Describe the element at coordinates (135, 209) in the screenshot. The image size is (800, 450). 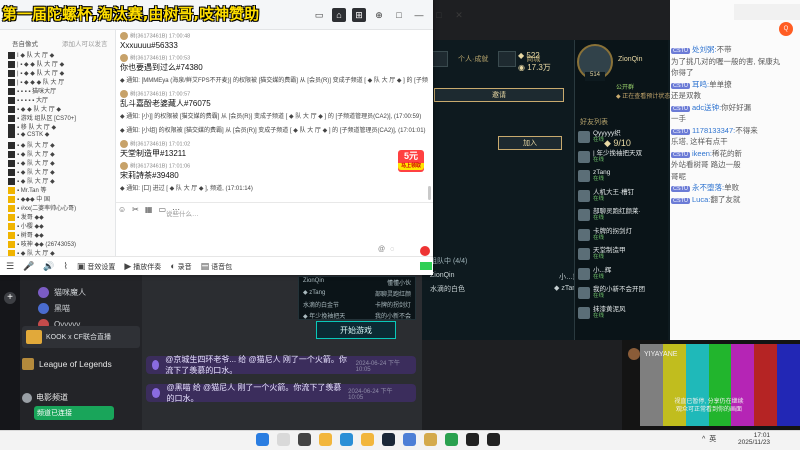
I see `scissors-icon: ✂` at that location.